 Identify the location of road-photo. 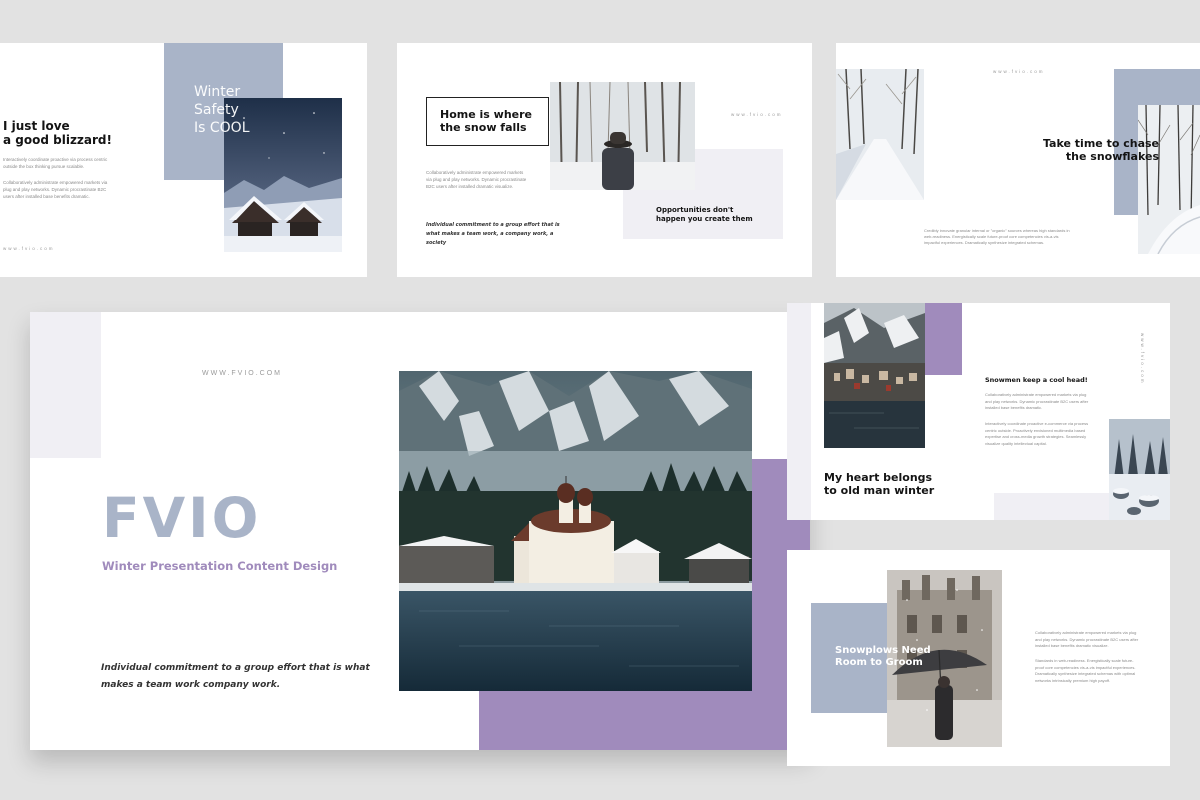
(880, 134).